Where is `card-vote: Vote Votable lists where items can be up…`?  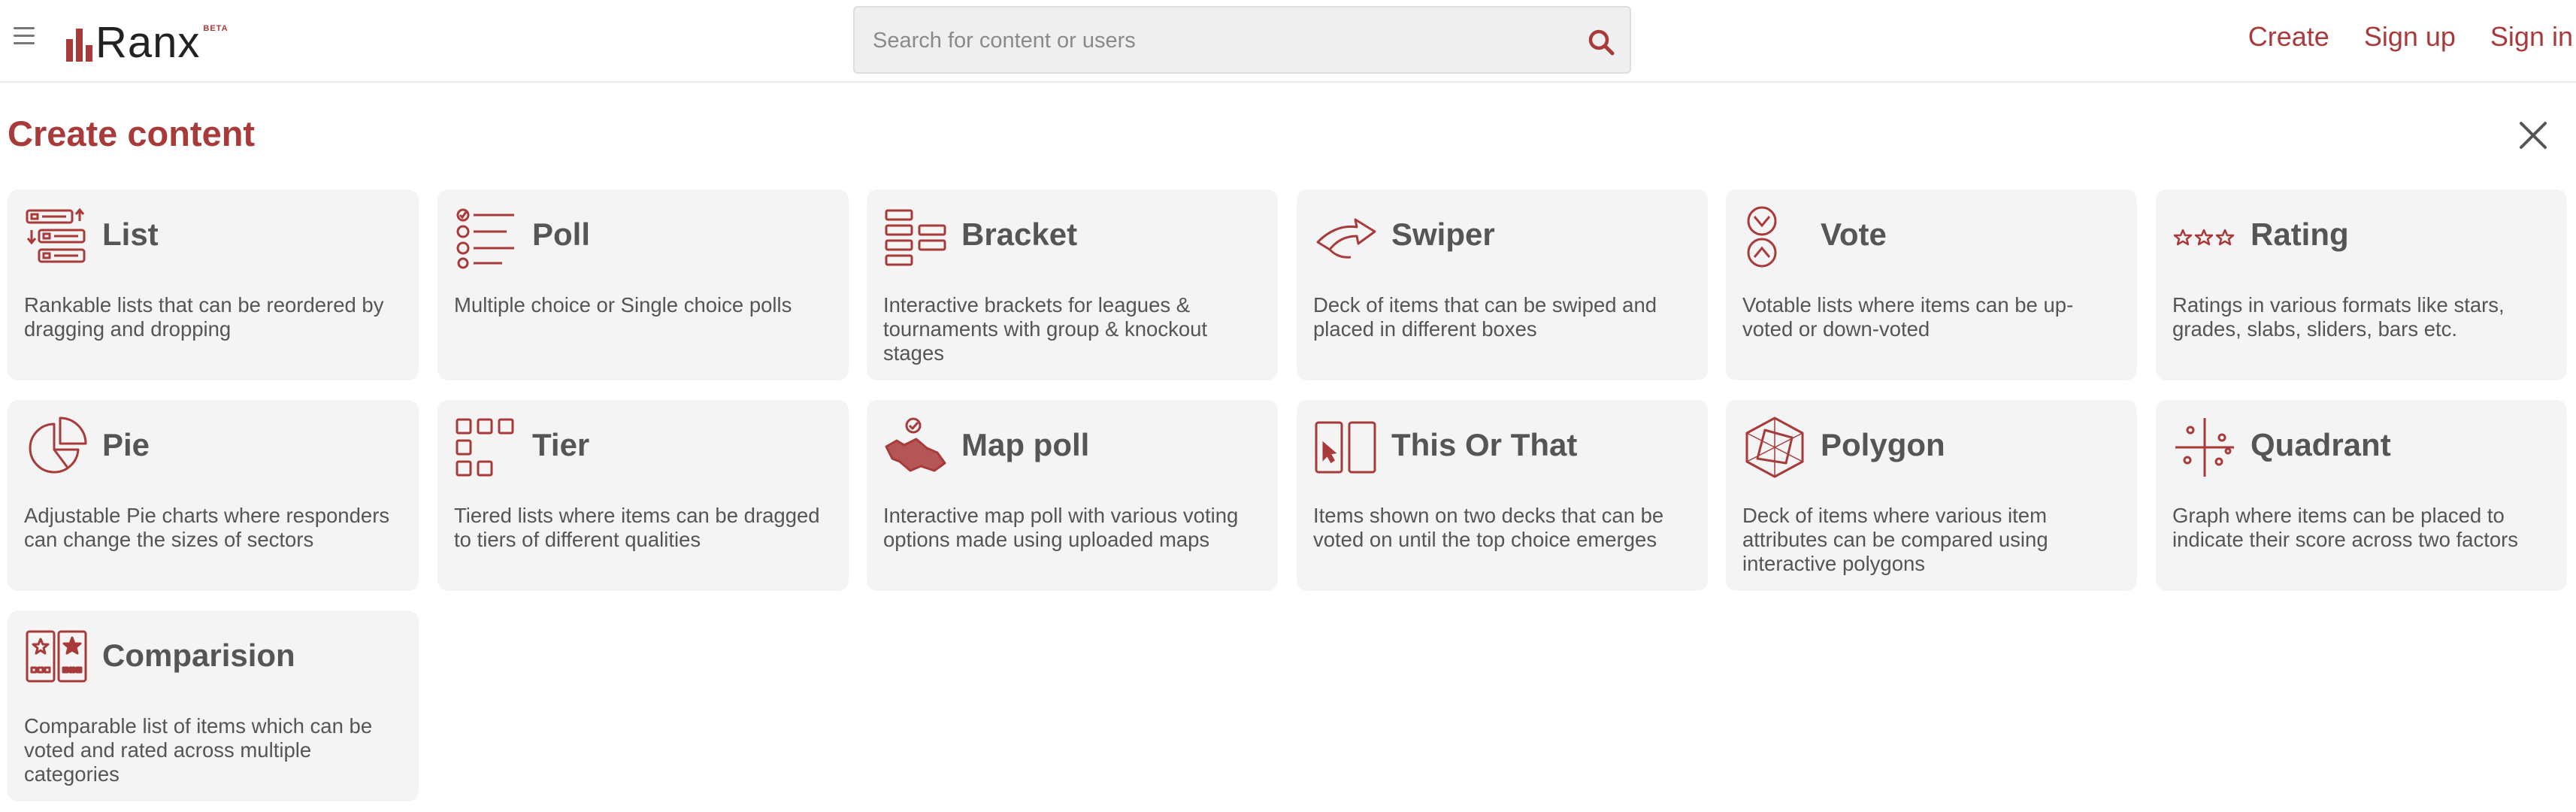
card-vote: Vote Votable lists where items can be up… is located at coordinates (1931, 284).